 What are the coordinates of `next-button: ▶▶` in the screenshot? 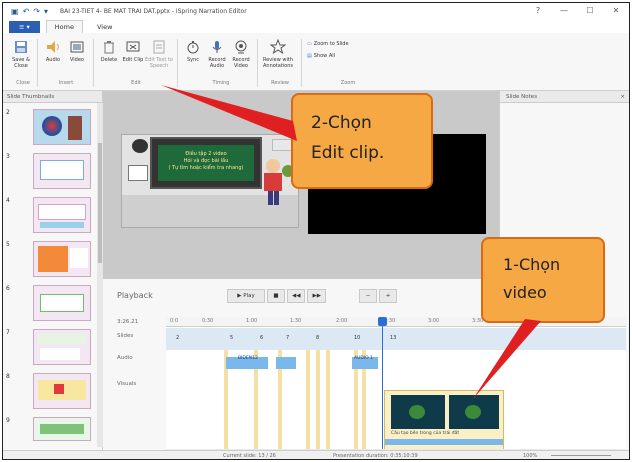 It's located at (316, 296).